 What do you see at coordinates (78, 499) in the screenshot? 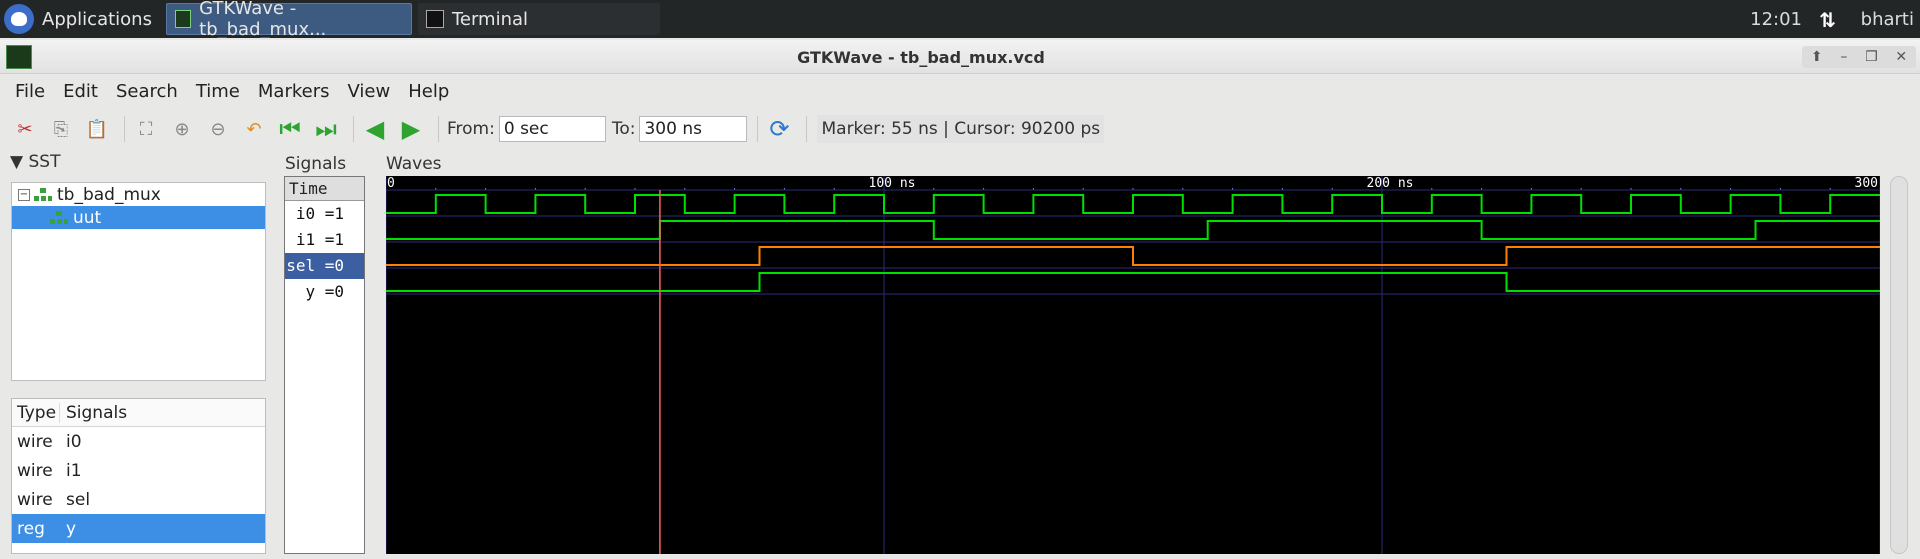
I see `signal-name: sel` at bounding box center [78, 499].